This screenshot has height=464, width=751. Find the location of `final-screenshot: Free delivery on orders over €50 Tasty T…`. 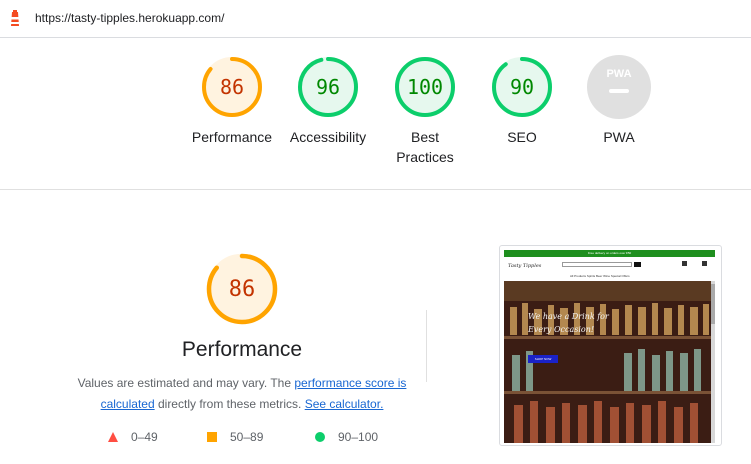

final-screenshot: Free delivery on orders over €50 Tasty T… is located at coordinates (610, 345).